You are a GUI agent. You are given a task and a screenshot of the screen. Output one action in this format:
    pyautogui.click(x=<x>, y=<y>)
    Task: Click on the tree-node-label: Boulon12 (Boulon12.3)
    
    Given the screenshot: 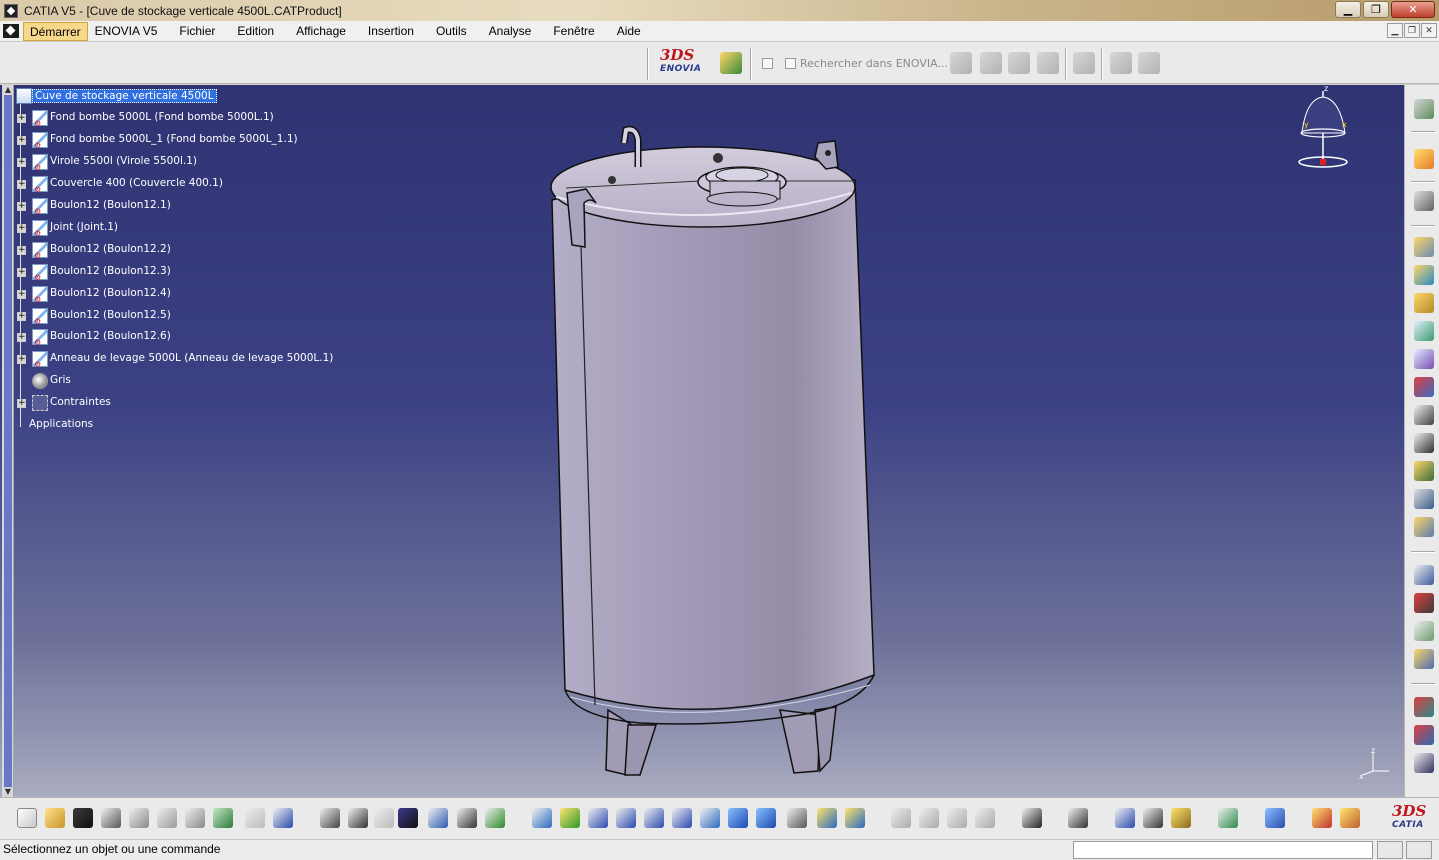 What is the action you would take?
    pyautogui.click(x=110, y=271)
    